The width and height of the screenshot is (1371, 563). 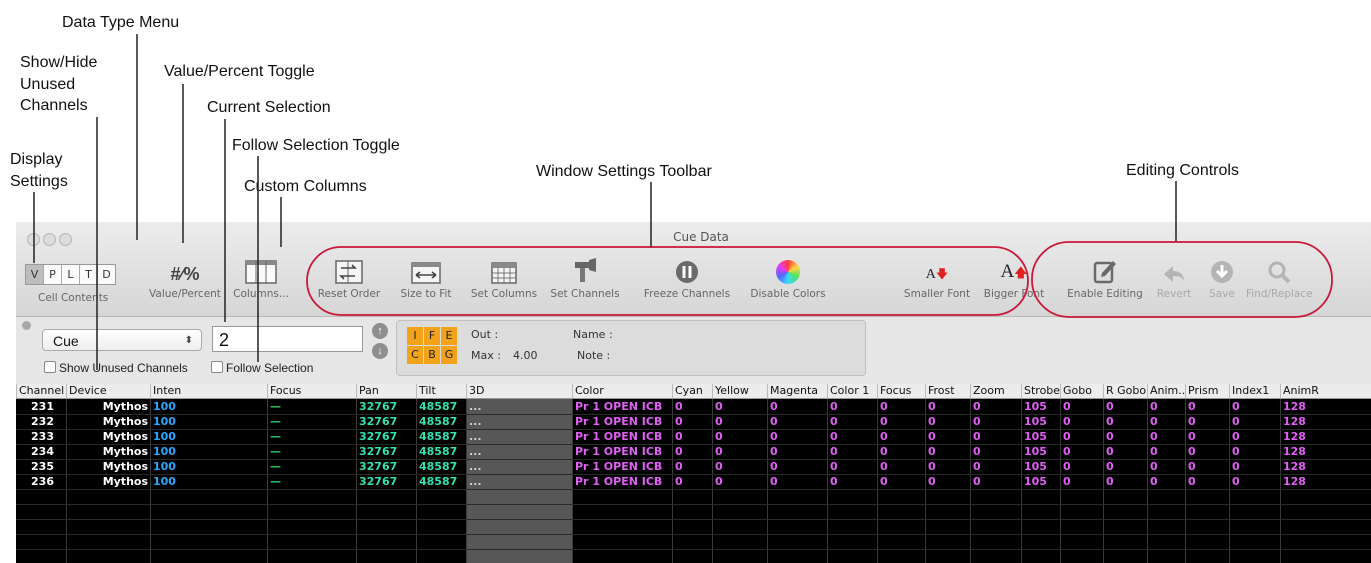 What do you see at coordinates (1014, 278) in the screenshot?
I see `bigger-font-button: A🡅 Bigger Font` at bounding box center [1014, 278].